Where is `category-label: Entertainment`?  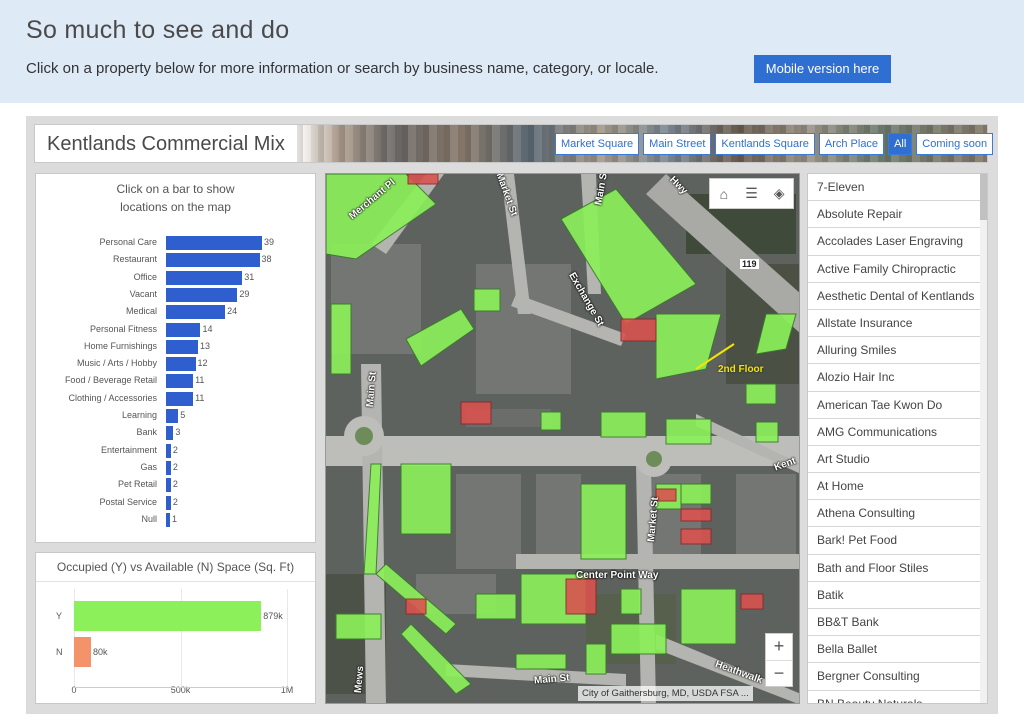 category-label: Entertainment is located at coordinates (128, 449).